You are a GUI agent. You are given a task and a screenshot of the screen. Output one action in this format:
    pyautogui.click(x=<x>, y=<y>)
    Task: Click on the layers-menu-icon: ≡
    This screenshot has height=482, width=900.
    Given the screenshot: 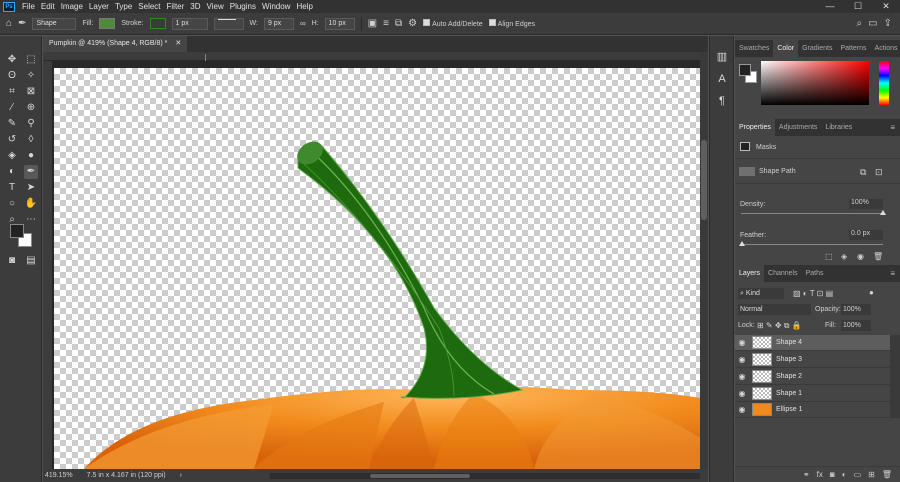 What is the action you would take?
    pyautogui.click(x=892, y=273)
    